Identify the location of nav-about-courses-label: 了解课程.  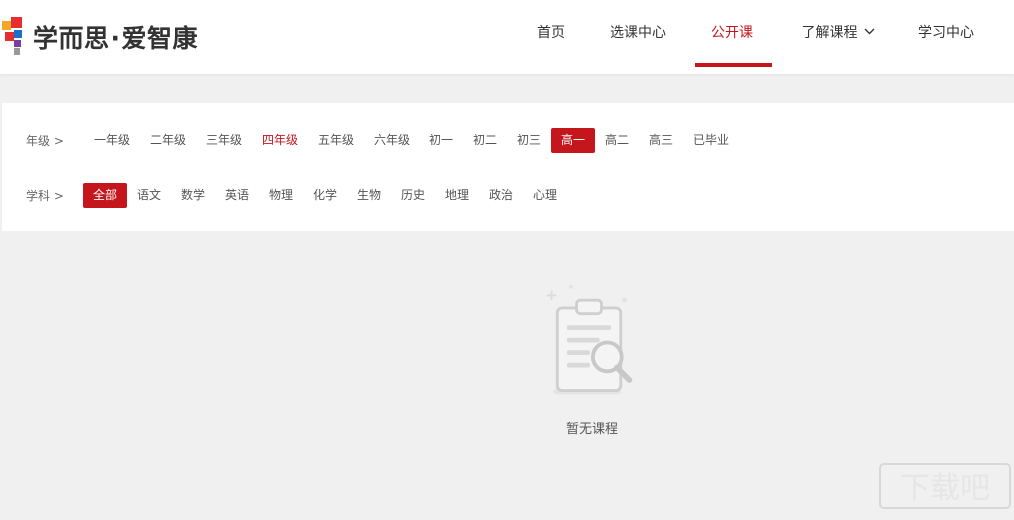
(829, 33).